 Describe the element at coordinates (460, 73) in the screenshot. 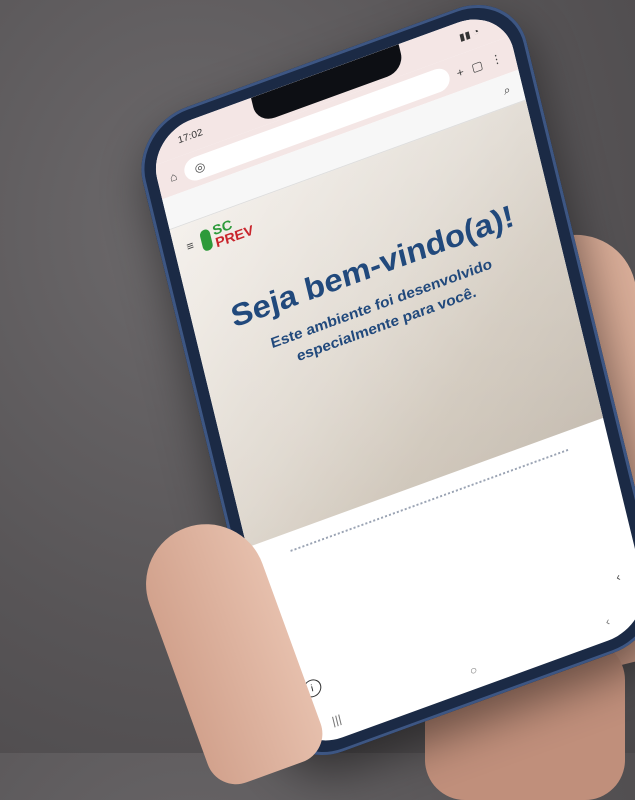

I see `new-tab-icon: +` at that location.